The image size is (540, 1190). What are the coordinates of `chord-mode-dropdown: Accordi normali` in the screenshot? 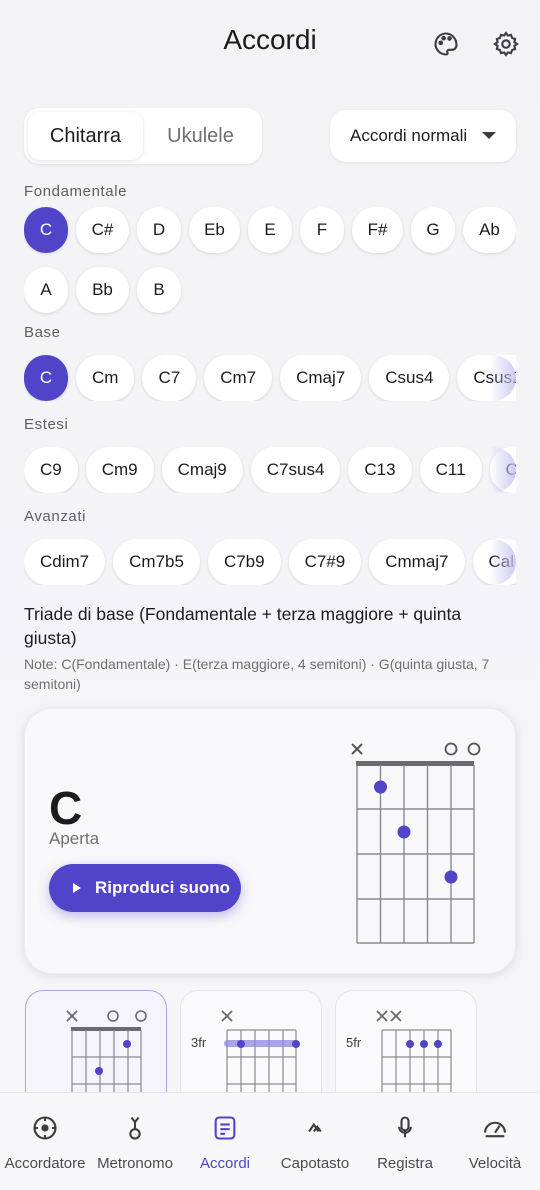 It's located at (423, 136).